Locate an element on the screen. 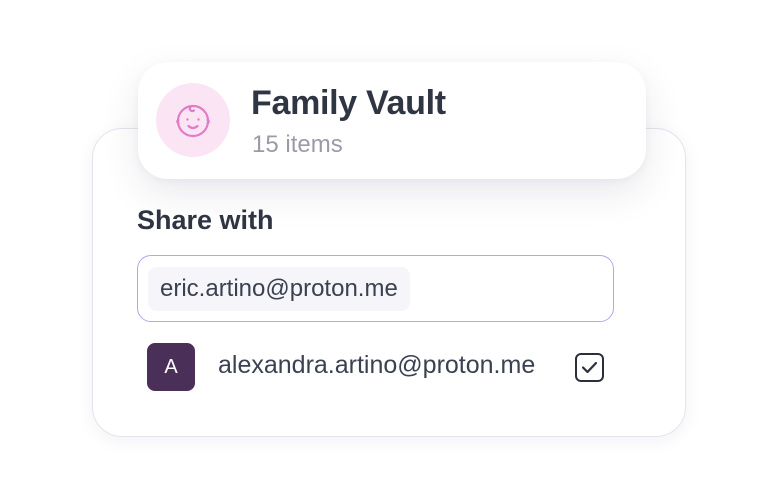  checkmark-icon is located at coordinates (589, 367).